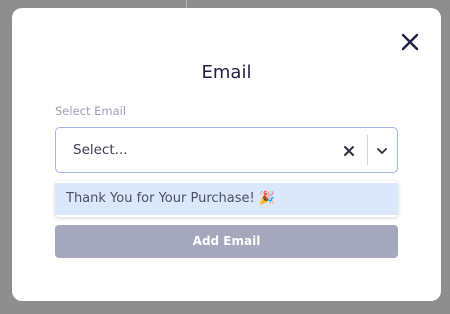 This screenshot has height=314, width=450. What do you see at coordinates (186, 4) in the screenshot?
I see `backdrop-divider` at bounding box center [186, 4].